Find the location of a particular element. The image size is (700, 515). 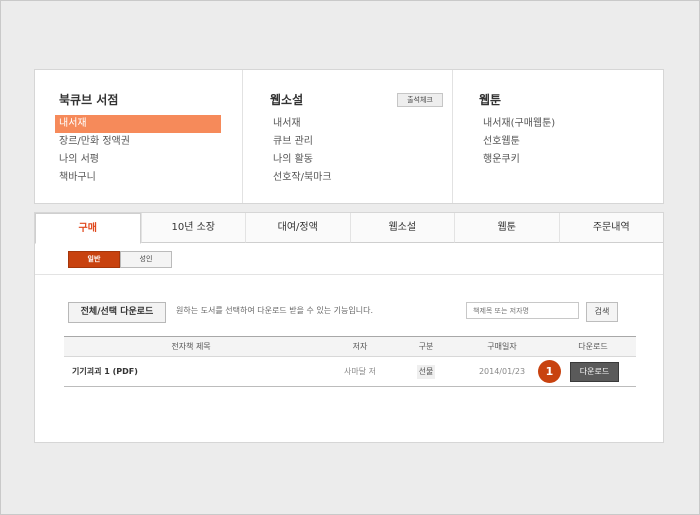

menu-item-cube-manage: 큐브 관리 is located at coordinates (300, 142).